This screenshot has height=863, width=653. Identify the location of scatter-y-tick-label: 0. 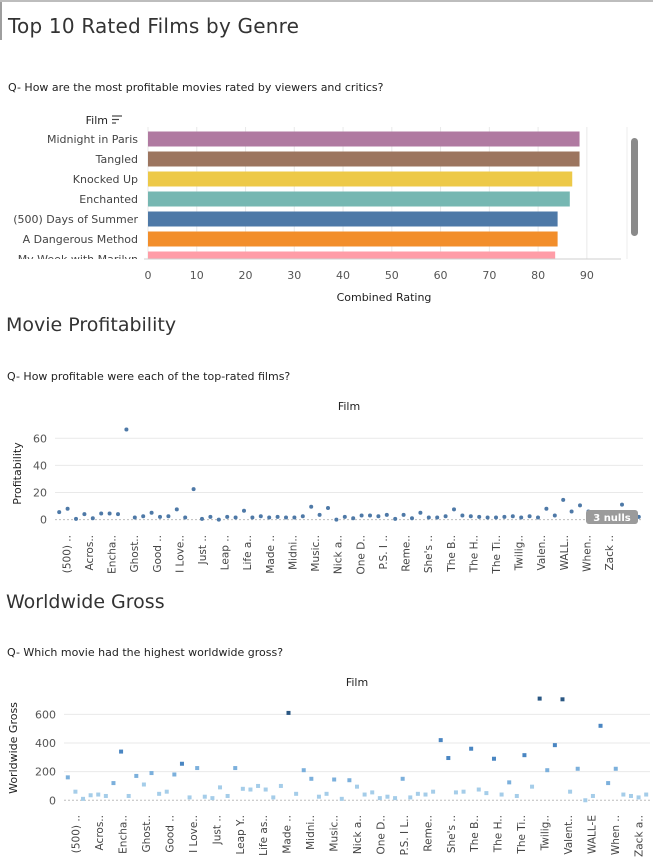
(43, 520).